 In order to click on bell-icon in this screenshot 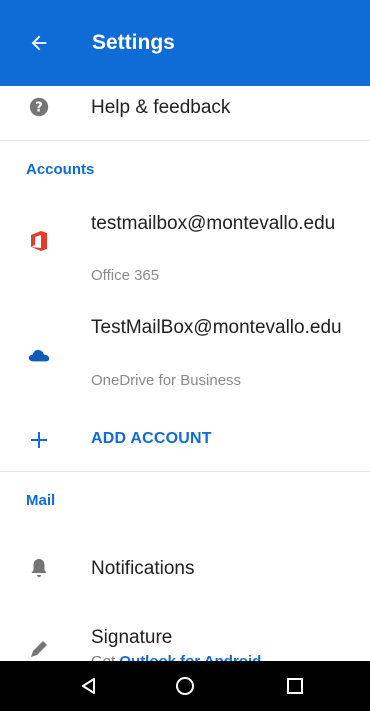, I will do `click(39, 568)`.